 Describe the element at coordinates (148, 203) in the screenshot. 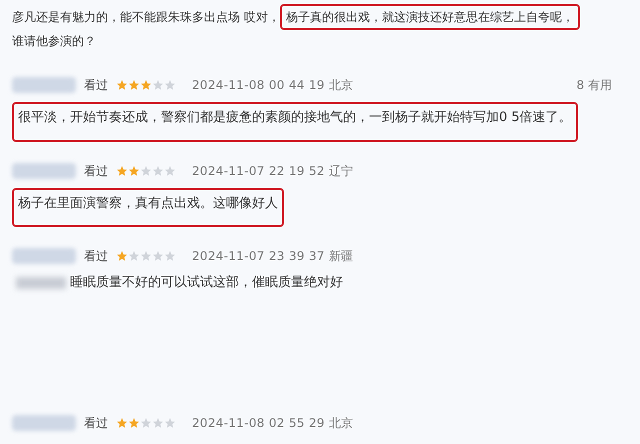

I see `comment-text: 杨子在里面演警察，真有点出戏。这哪像好人` at that location.